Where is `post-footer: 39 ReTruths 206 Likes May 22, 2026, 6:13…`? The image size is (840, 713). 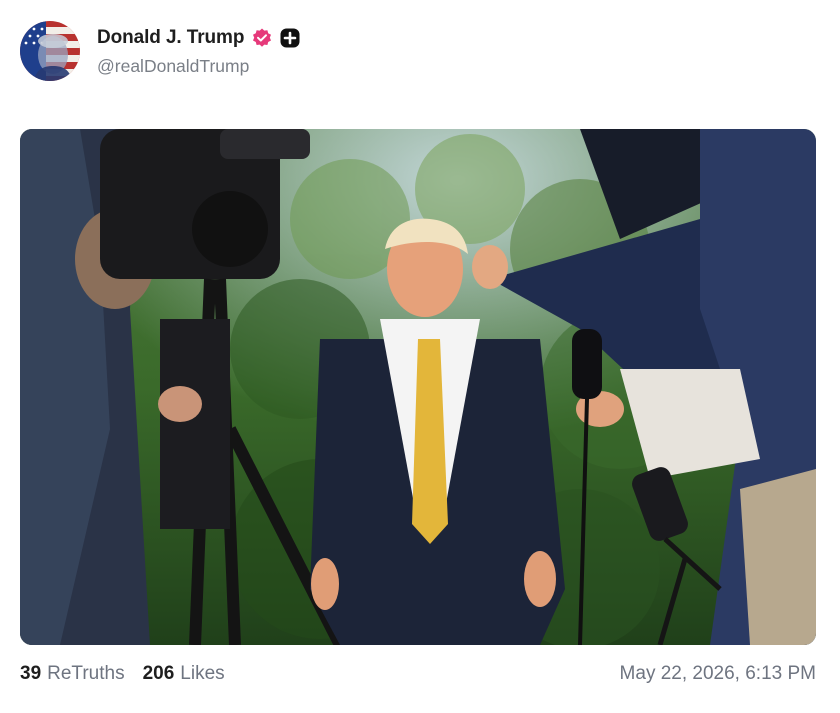 post-footer: 39 ReTruths 206 Likes May 22, 2026, 6:13… is located at coordinates (418, 674).